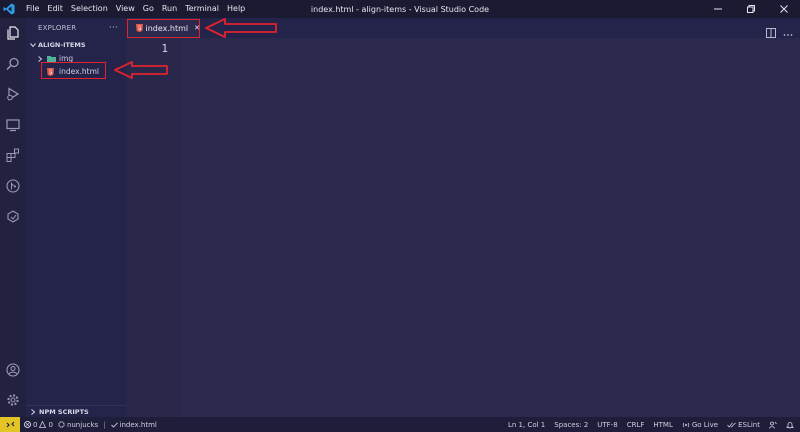 This screenshot has height=432, width=800. Describe the element at coordinates (164, 48) in the screenshot. I see `line-number: 1` at that location.